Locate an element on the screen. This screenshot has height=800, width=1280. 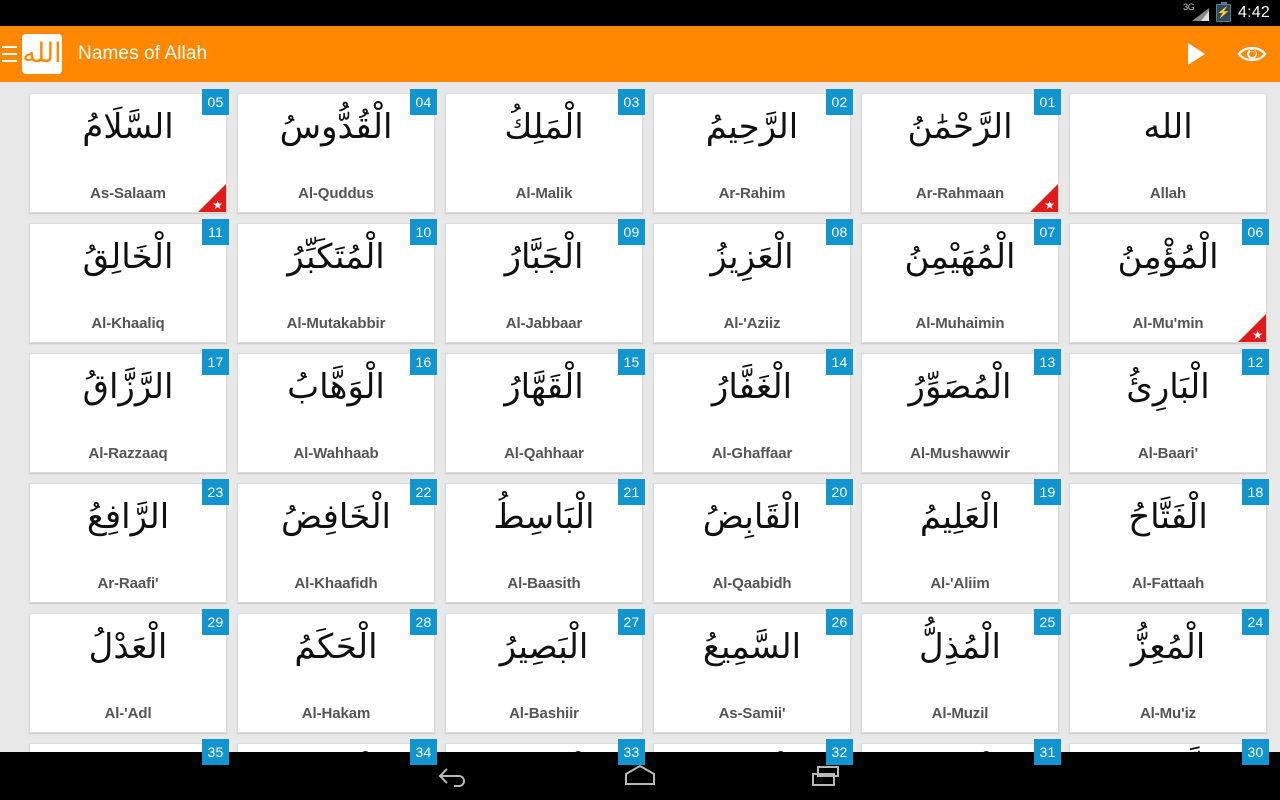
name-card: الْخَافِضُ Al-Khaafidh 22 is located at coordinates (337, 541).